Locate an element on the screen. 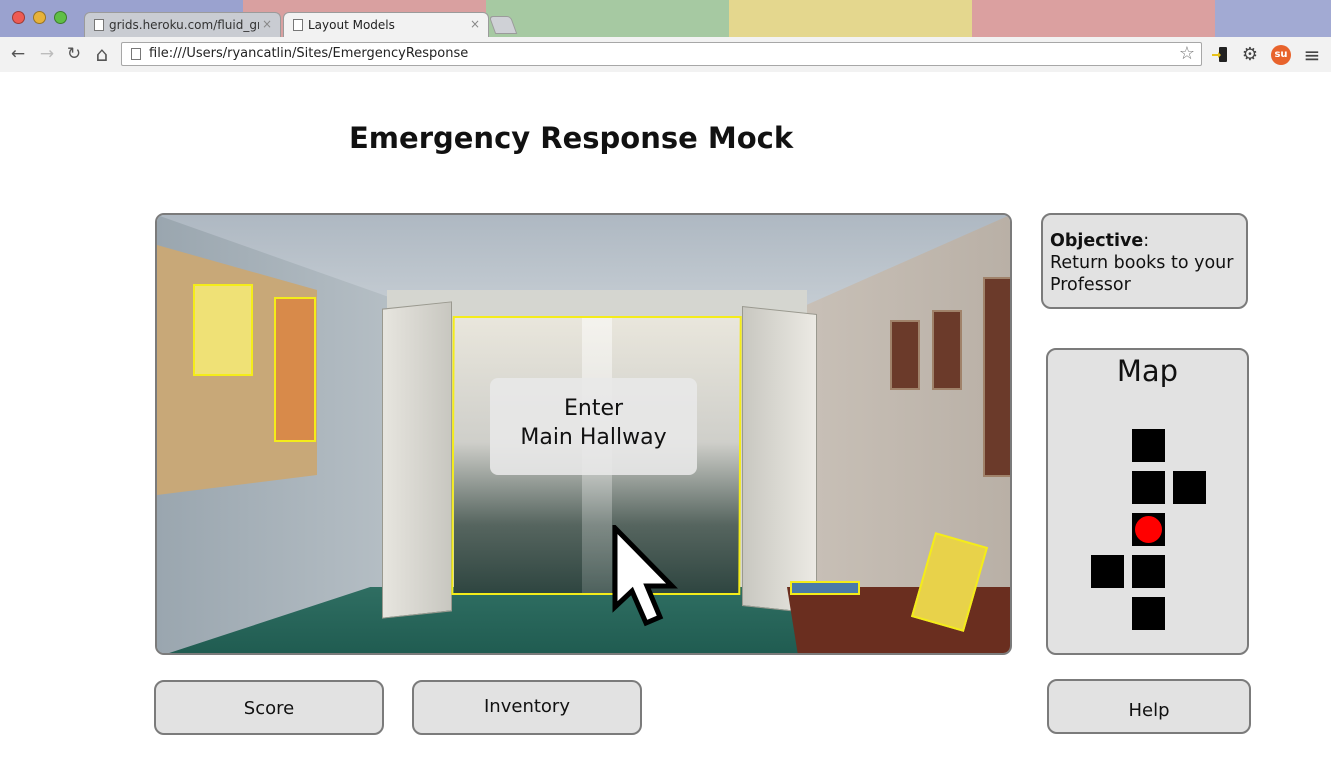  tab-title: Layout Models is located at coordinates (351, 25).